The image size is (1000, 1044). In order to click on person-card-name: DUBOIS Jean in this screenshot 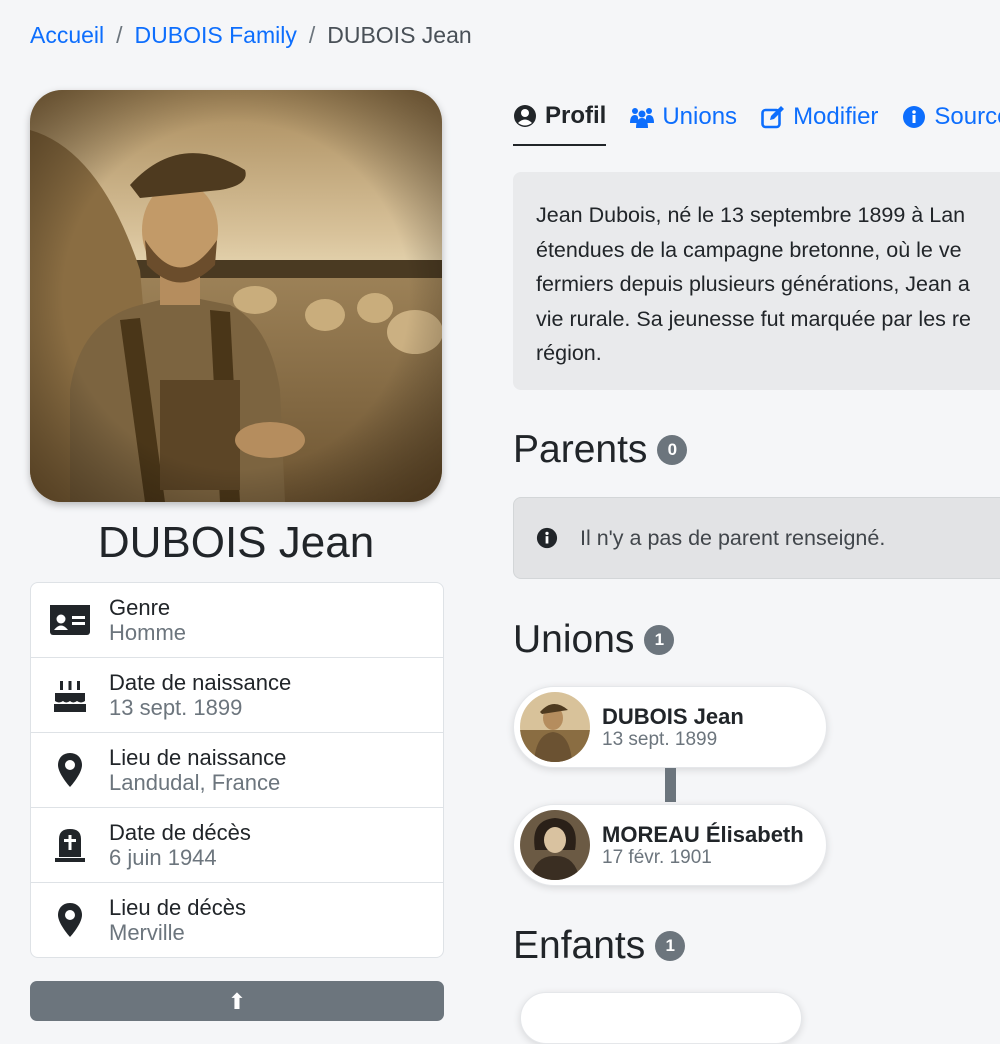, I will do `click(673, 716)`.